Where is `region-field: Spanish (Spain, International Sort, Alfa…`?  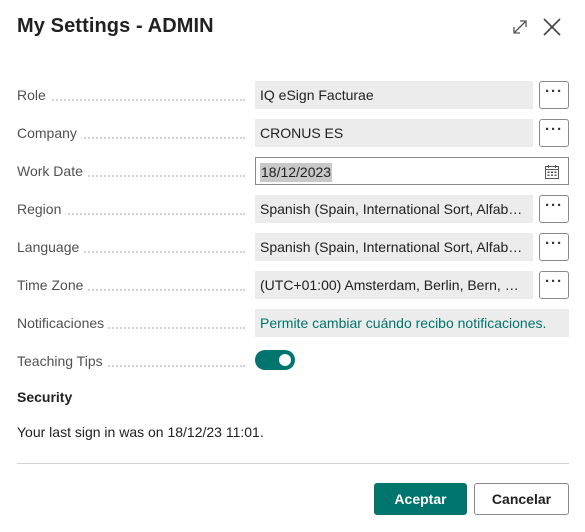
region-field: Spanish (Spain, International Sort, Alfa… is located at coordinates (394, 209).